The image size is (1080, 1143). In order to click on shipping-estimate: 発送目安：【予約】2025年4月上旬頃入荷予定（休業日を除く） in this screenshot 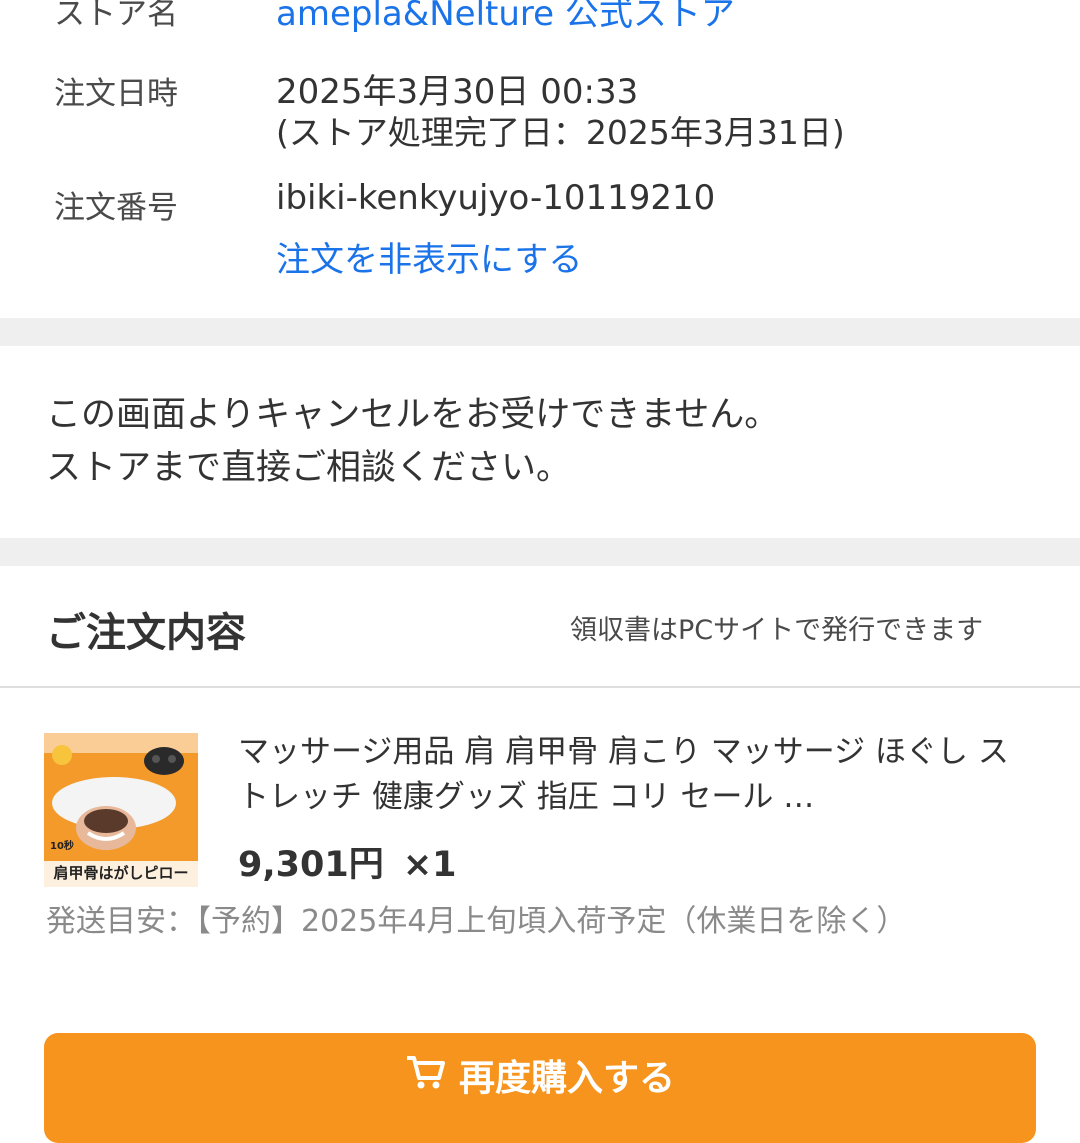, I will do `click(501, 922)`.